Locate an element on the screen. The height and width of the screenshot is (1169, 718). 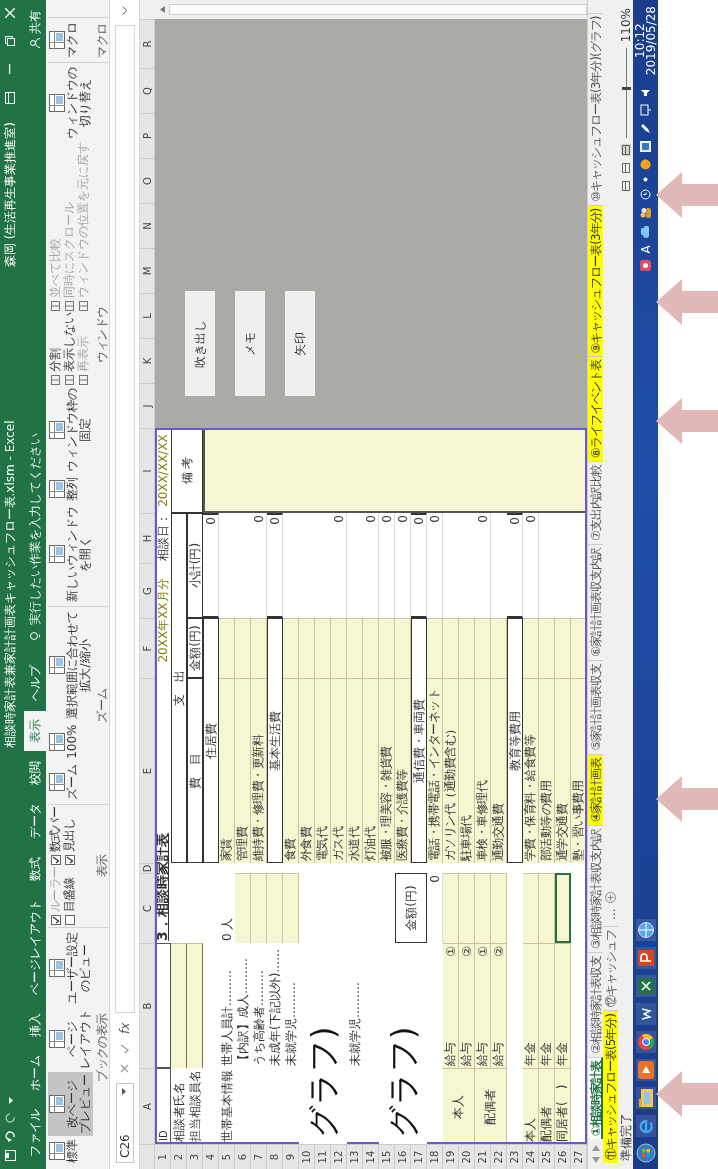
ribbon-tab: ホーム is located at coordinates (35, 1073).